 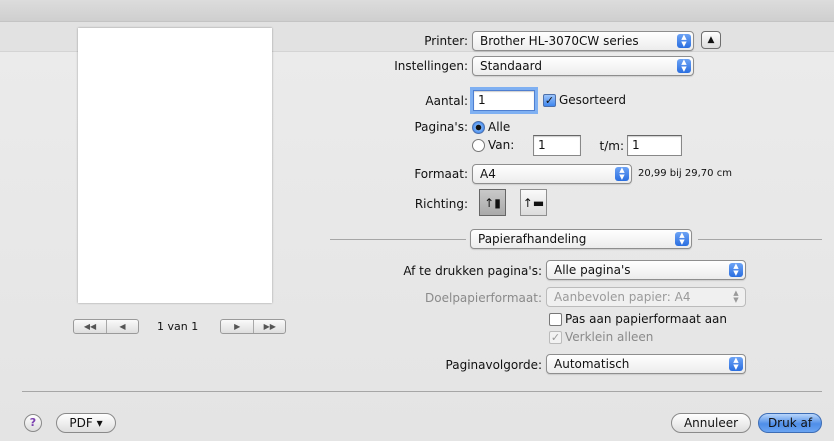 What do you see at coordinates (622, 297) in the screenshot?
I see `destination-size-value: Aanbevolen papier: A4` at bounding box center [622, 297].